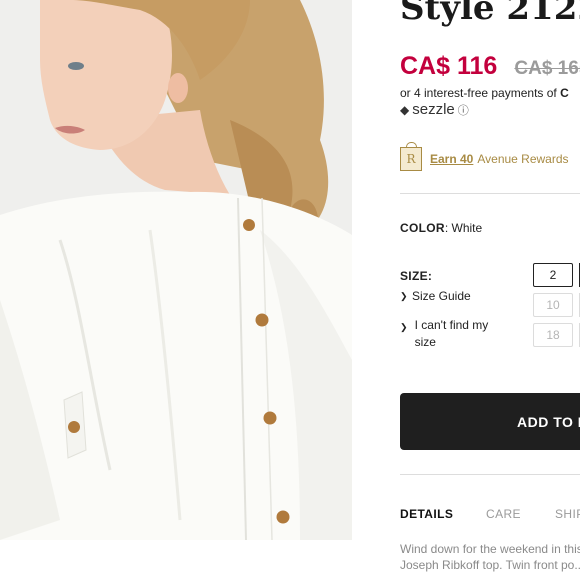 The width and height of the screenshot is (580, 580). Describe the element at coordinates (449, 66) in the screenshot. I see `sale-price: CA$ 116` at that location.